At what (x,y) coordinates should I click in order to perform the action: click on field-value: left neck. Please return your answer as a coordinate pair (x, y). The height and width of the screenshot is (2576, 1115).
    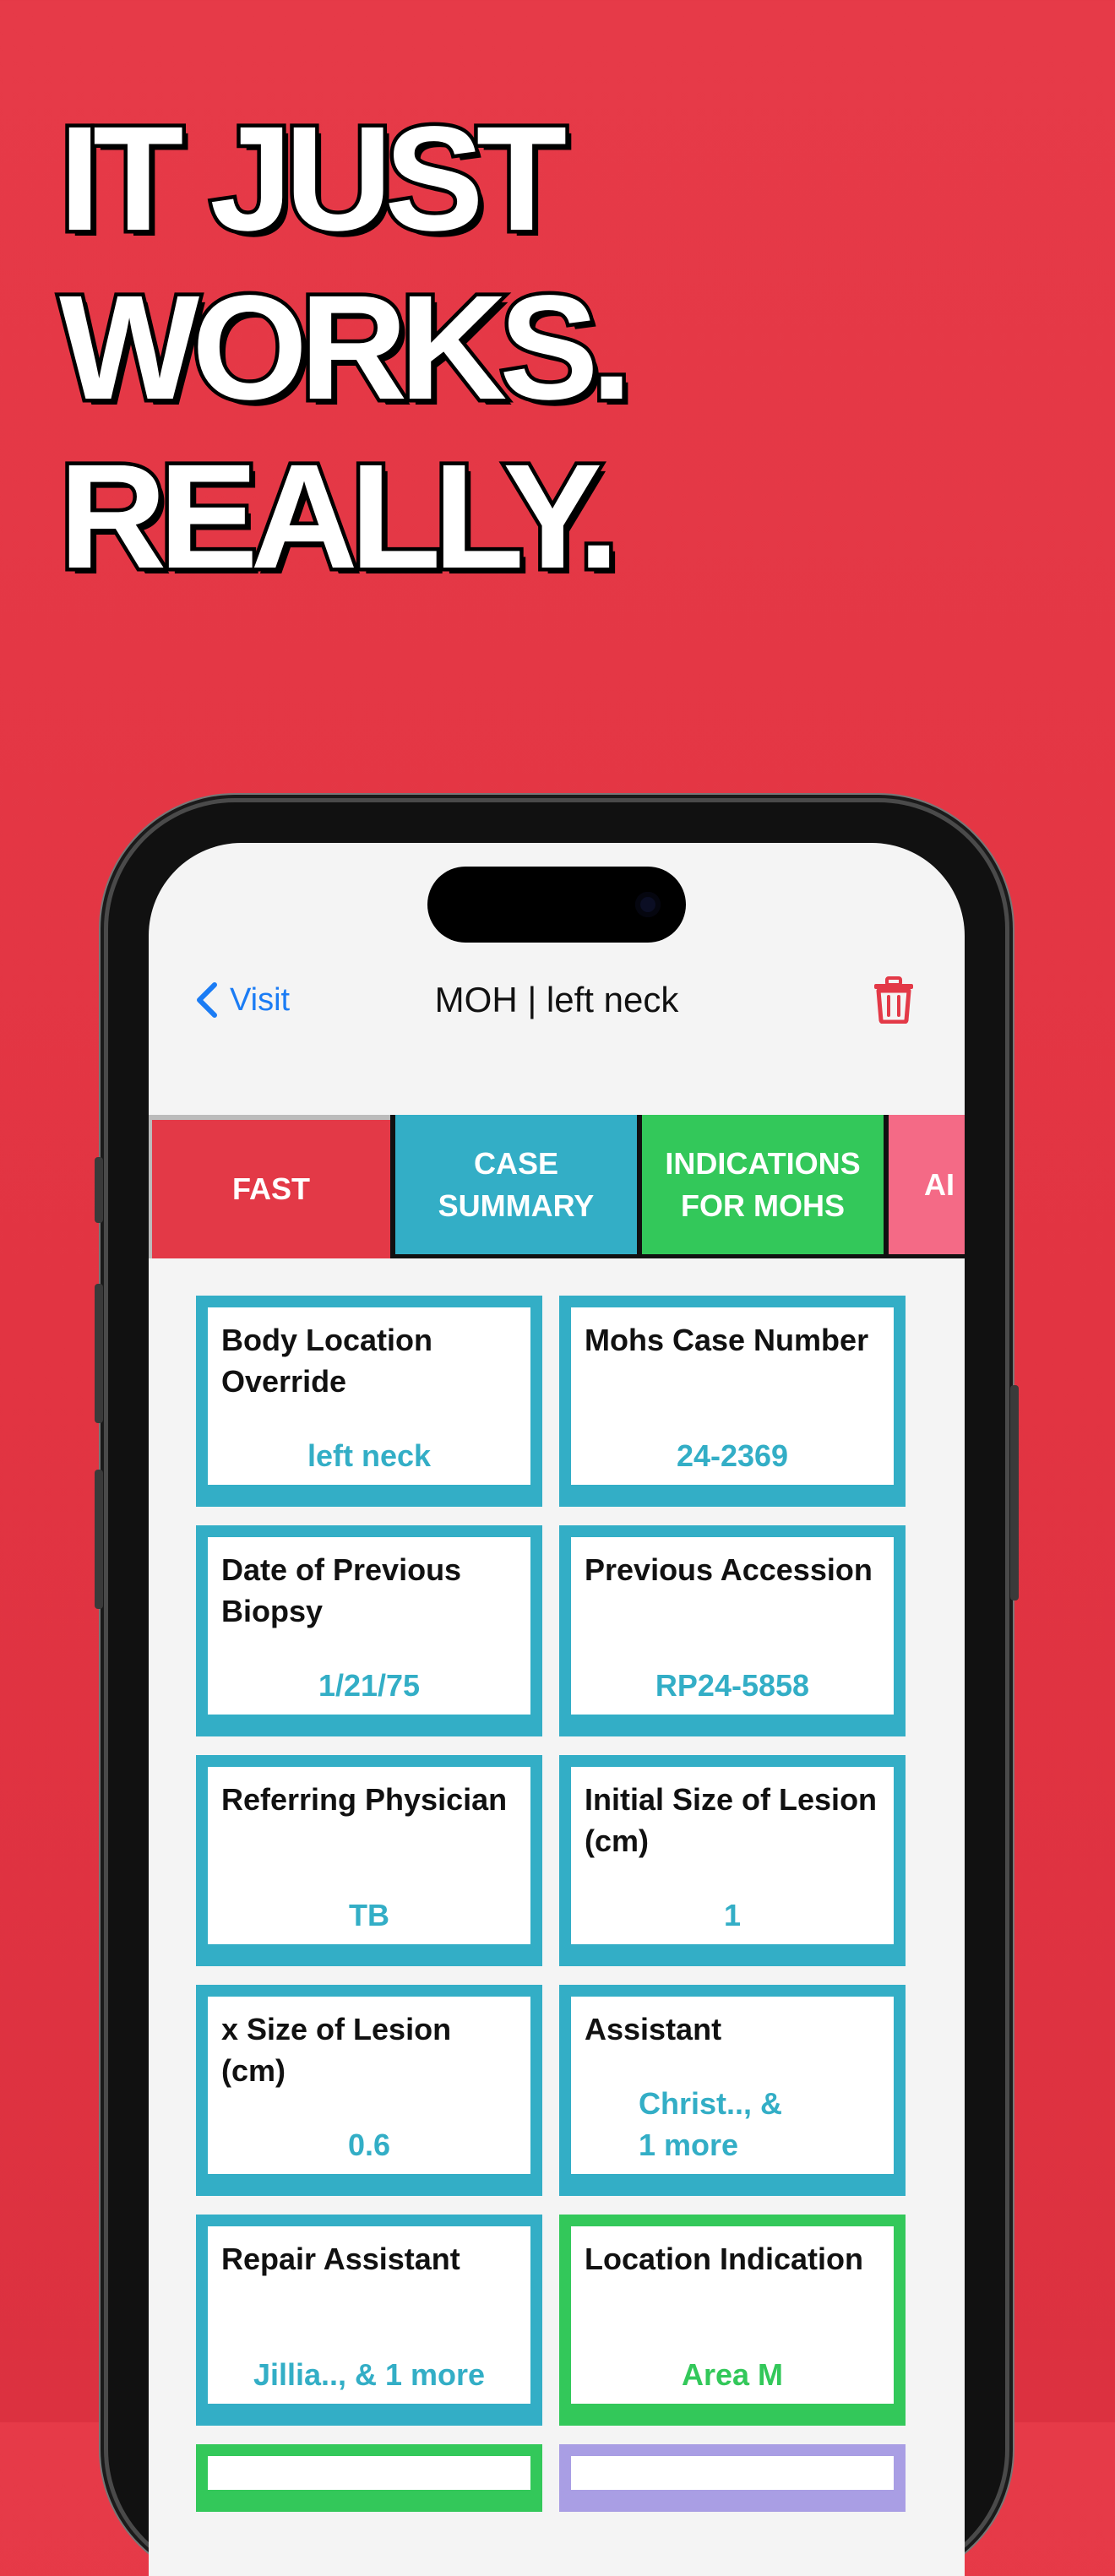
    Looking at the image, I should click on (369, 1455).